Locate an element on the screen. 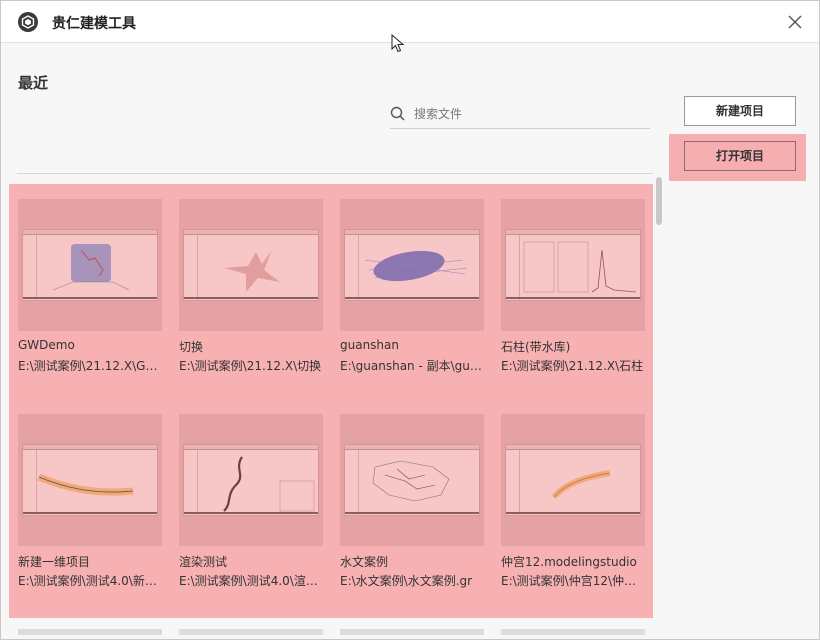 This screenshot has width=820, height=640. close-button is located at coordinates (795, 22).